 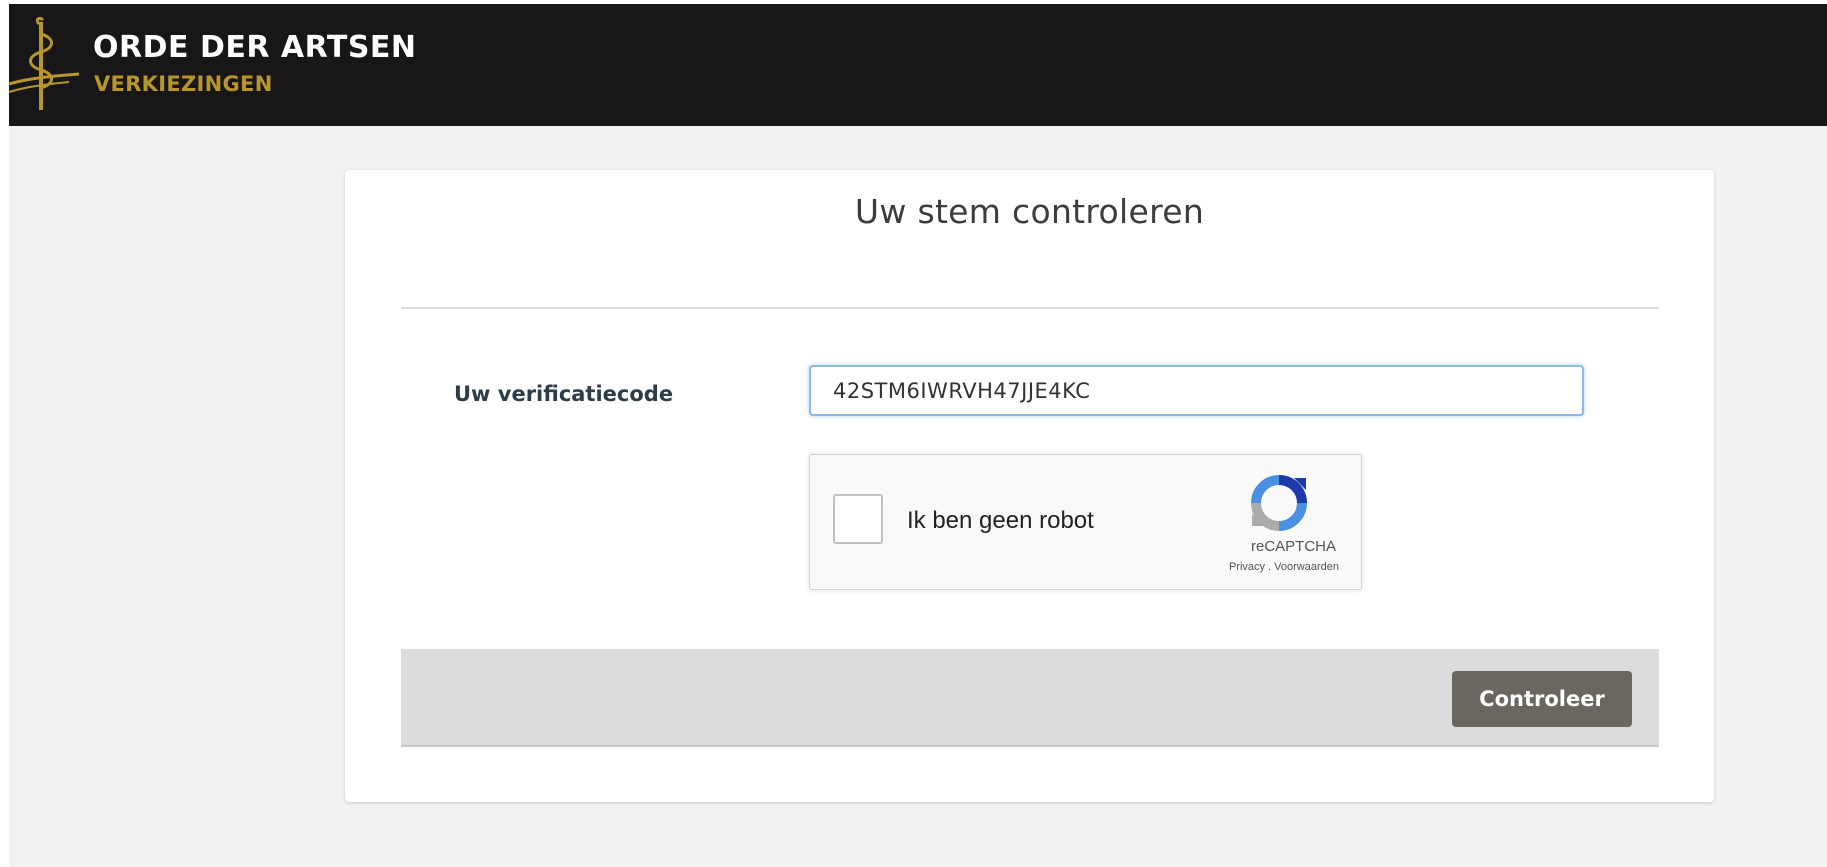 What do you see at coordinates (183, 84) in the screenshot?
I see `brand-subtitle: VERKIEZINGEN` at bounding box center [183, 84].